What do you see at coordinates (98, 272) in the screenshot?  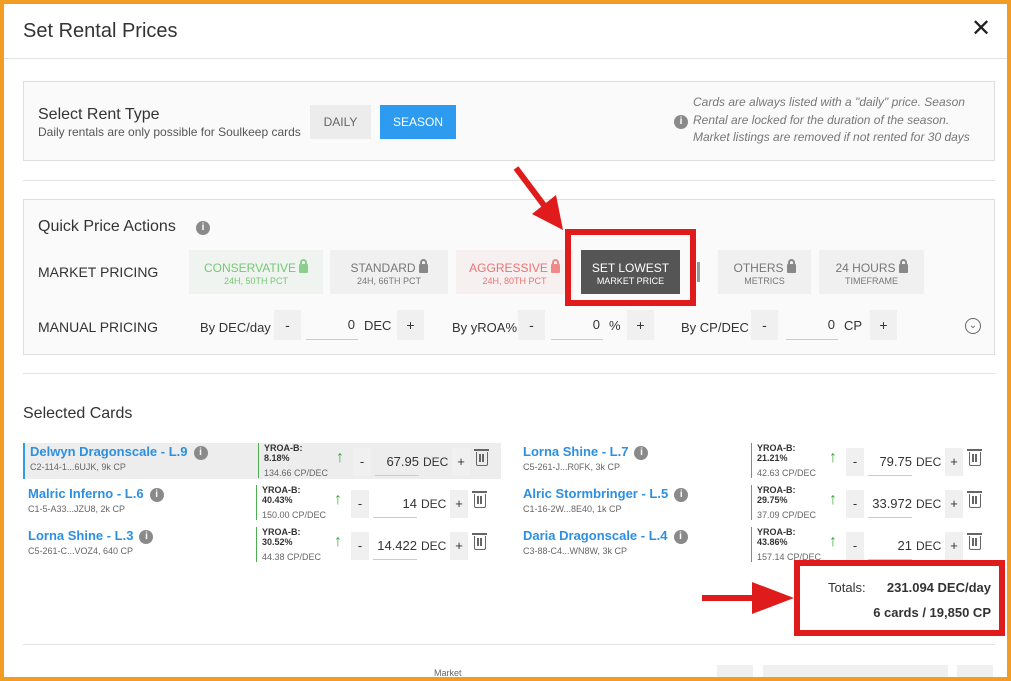 I see `market-pricing-label: MARKET PRICING` at bounding box center [98, 272].